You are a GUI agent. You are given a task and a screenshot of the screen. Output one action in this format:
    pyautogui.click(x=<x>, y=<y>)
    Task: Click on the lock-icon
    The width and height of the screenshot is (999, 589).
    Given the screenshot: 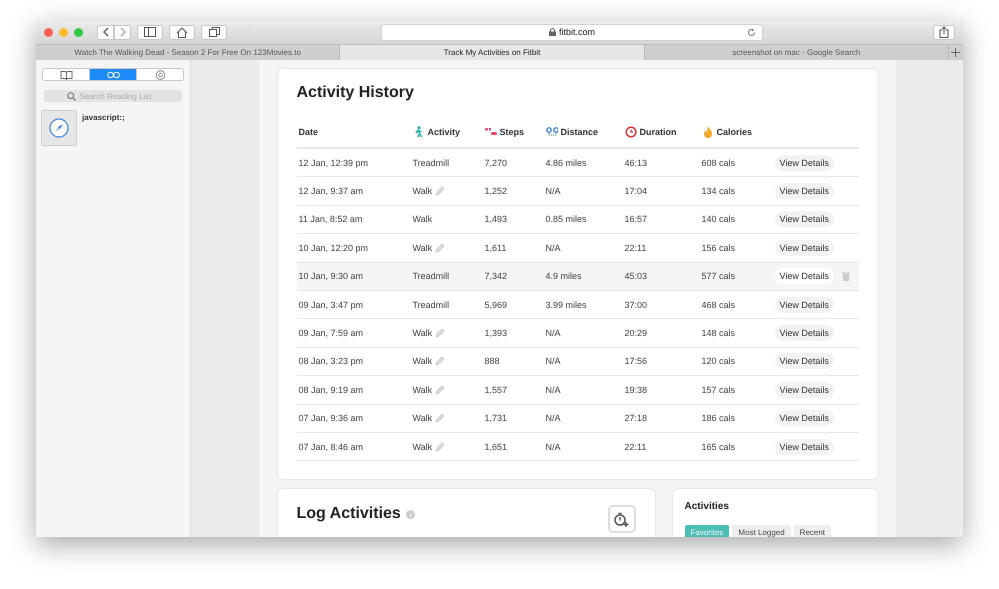 What is the action you would take?
    pyautogui.click(x=552, y=32)
    